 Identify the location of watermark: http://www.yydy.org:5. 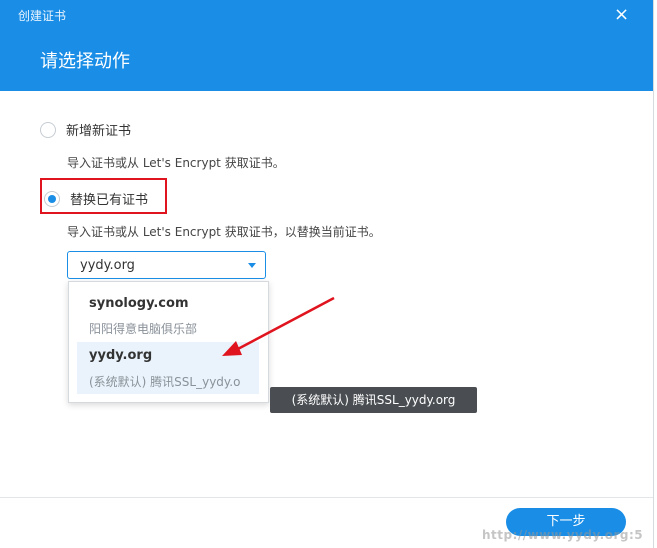
(563, 535).